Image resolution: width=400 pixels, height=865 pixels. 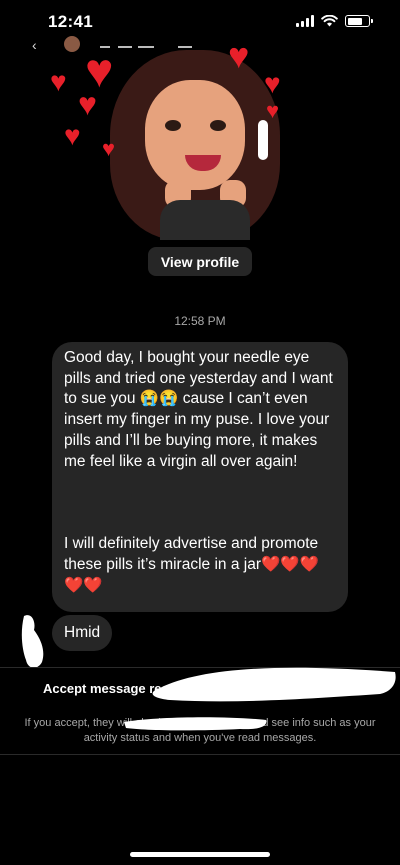 I want to click on status-icons, so click(x=334, y=21).